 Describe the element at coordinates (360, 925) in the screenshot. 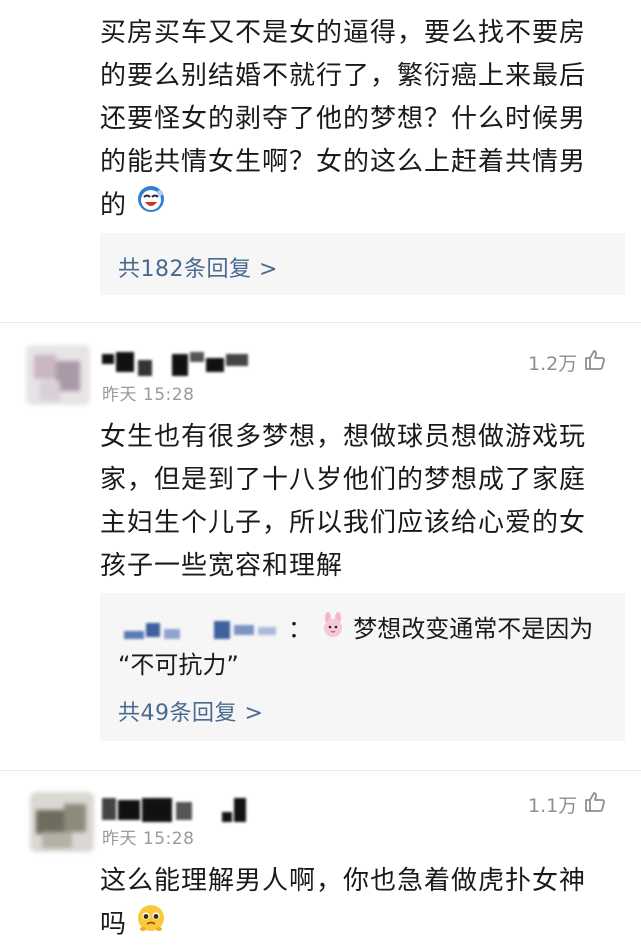

I see `comment-3-line-2: 吗` at that location.